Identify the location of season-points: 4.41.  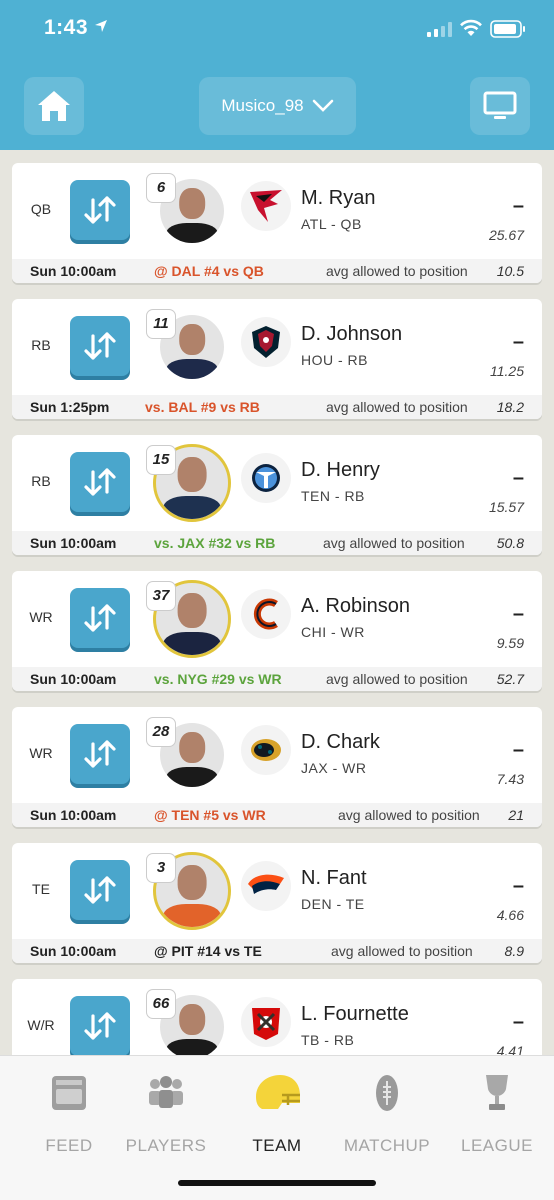
(510, 1049).